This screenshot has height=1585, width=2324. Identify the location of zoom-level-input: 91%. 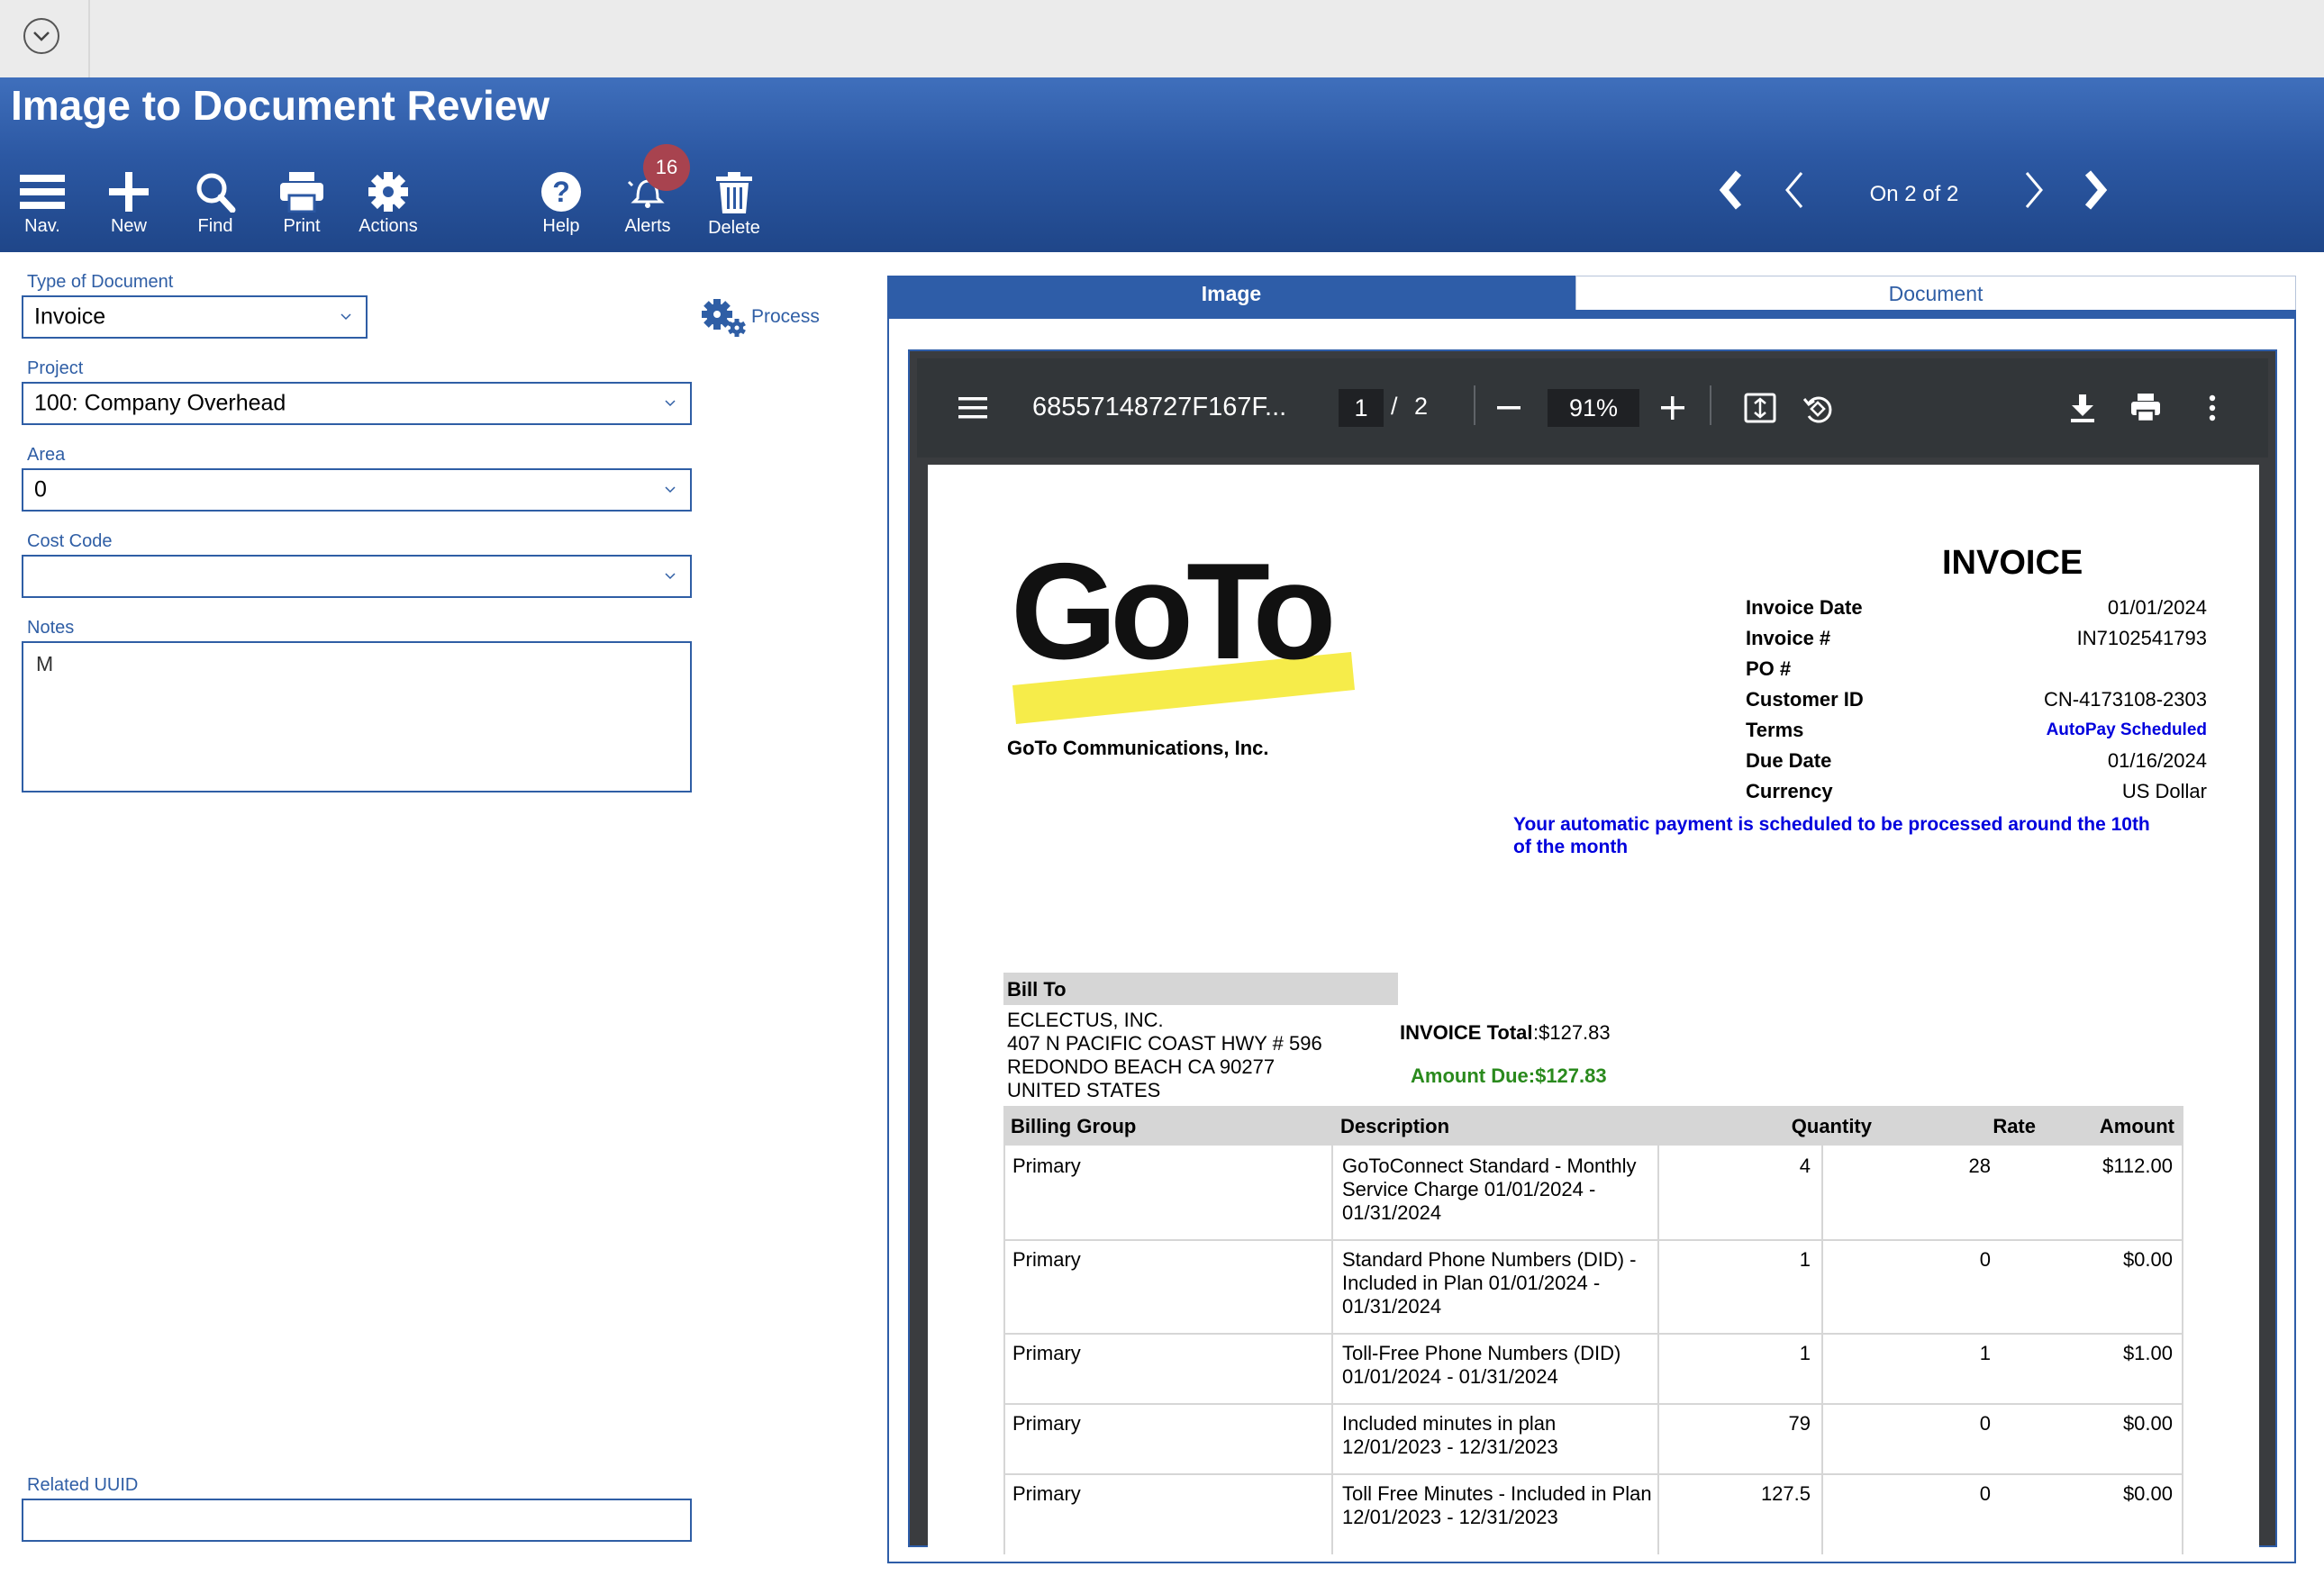
(1593, 408).